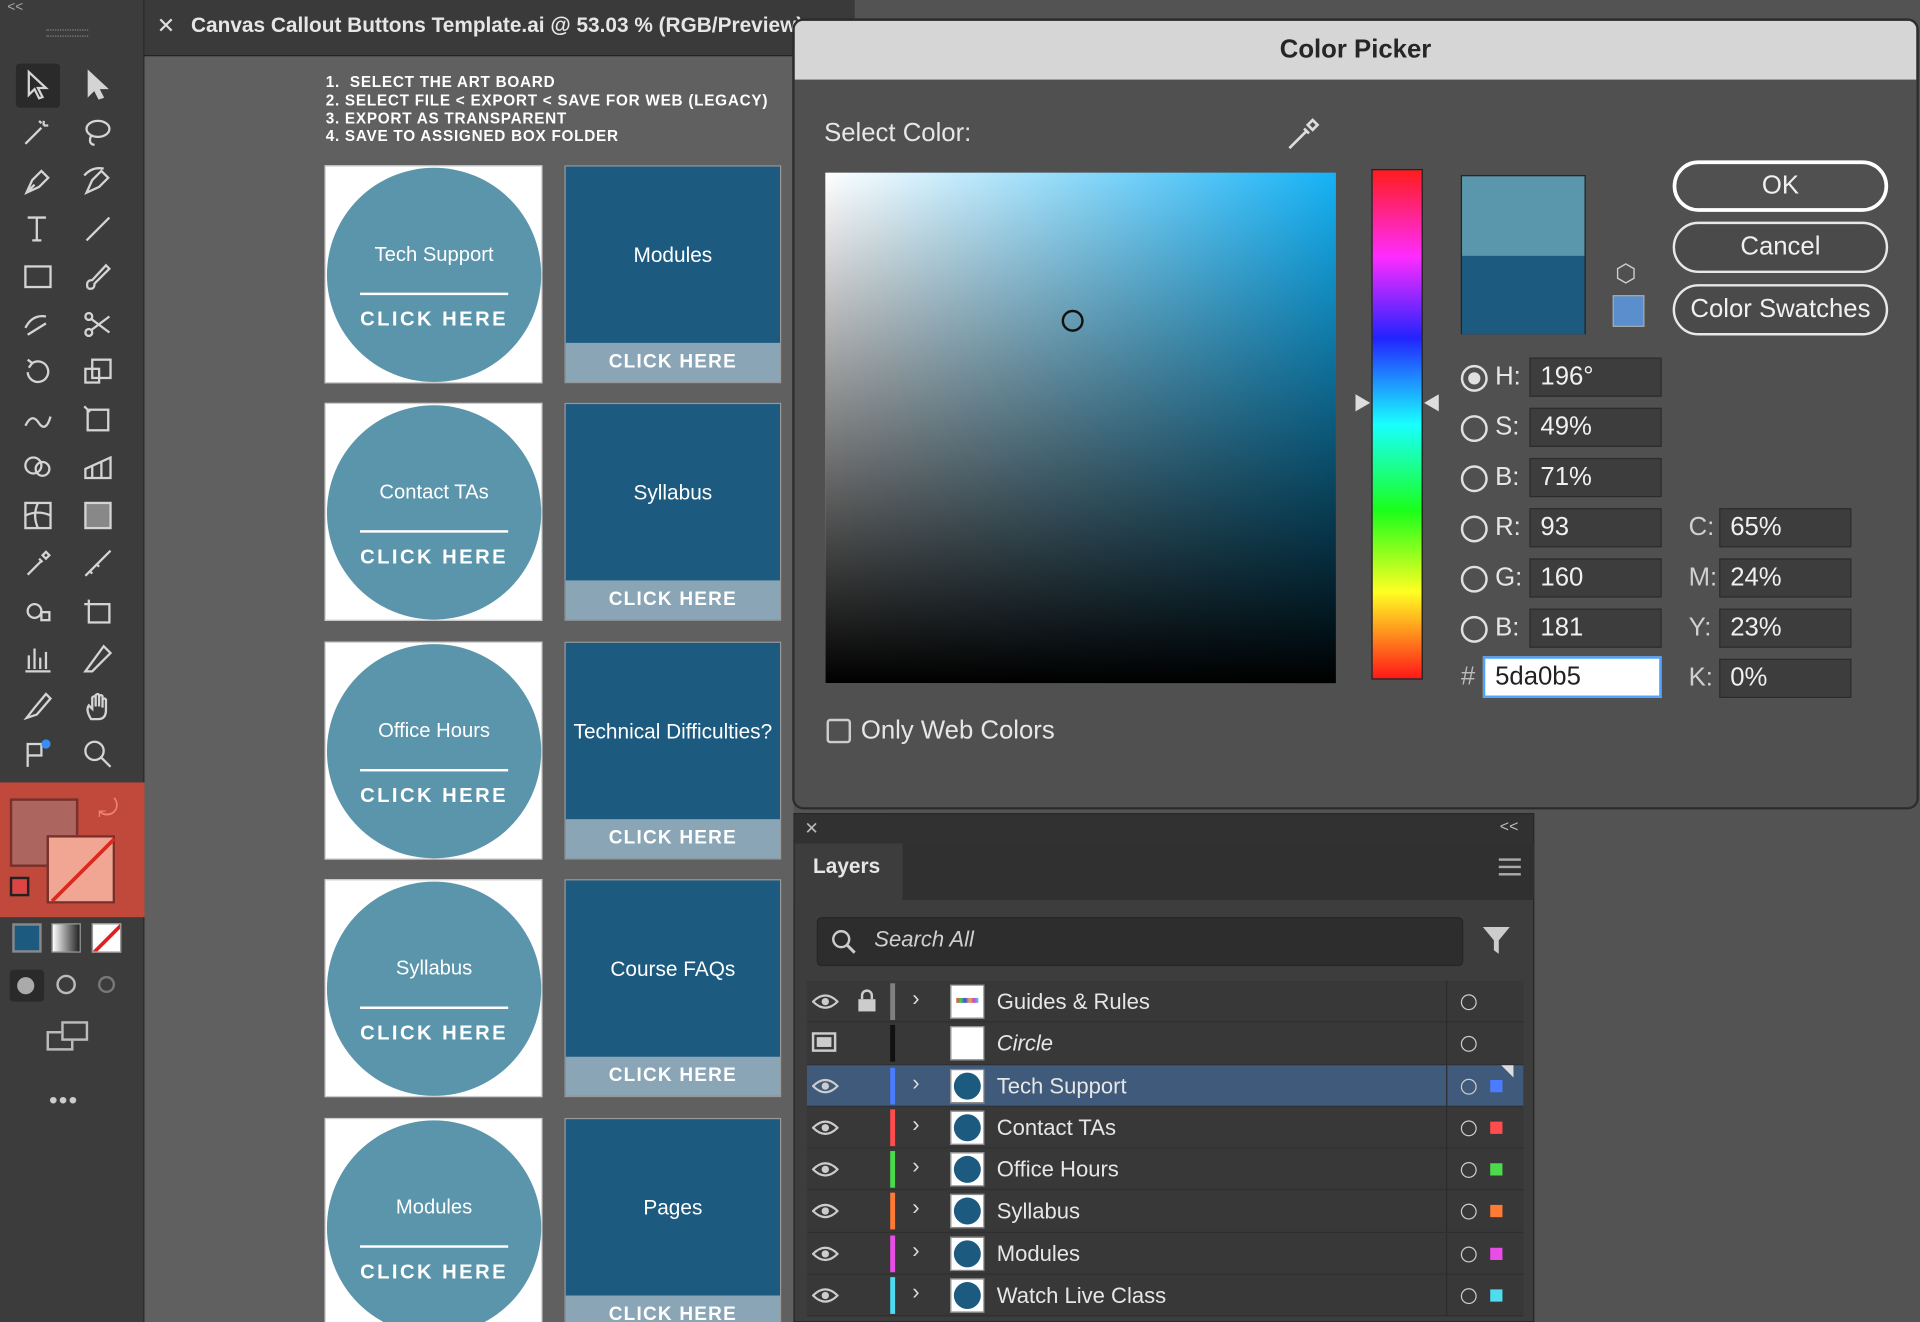 Image resolution: width=1920 pixels, height=1322 pixels. What do you see at coordinates (1785, 578) in the screenshot?
I see `m-field: 24%` at bounding box center [1785, 578].